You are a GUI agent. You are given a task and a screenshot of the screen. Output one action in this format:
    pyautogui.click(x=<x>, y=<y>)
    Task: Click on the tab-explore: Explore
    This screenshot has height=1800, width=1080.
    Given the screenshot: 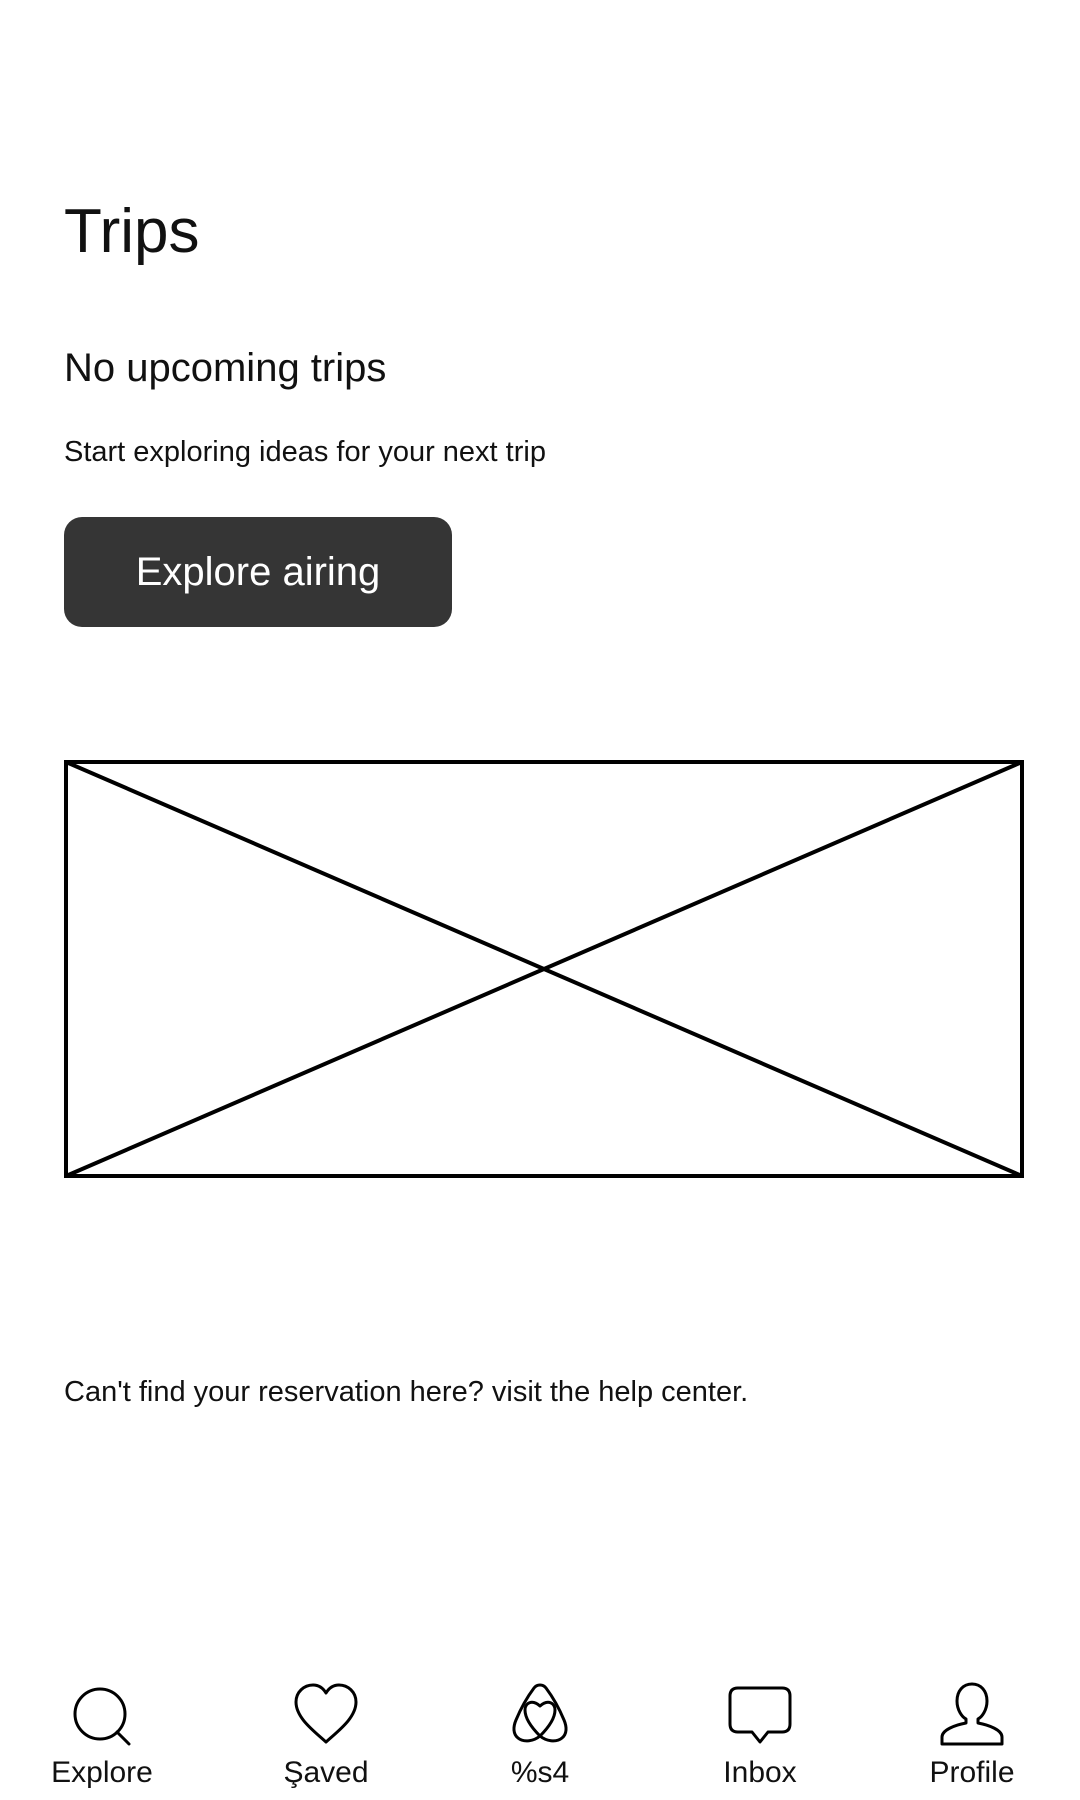 What is the action you would take?
    pyautogui.click(x=102, y=1740)
    